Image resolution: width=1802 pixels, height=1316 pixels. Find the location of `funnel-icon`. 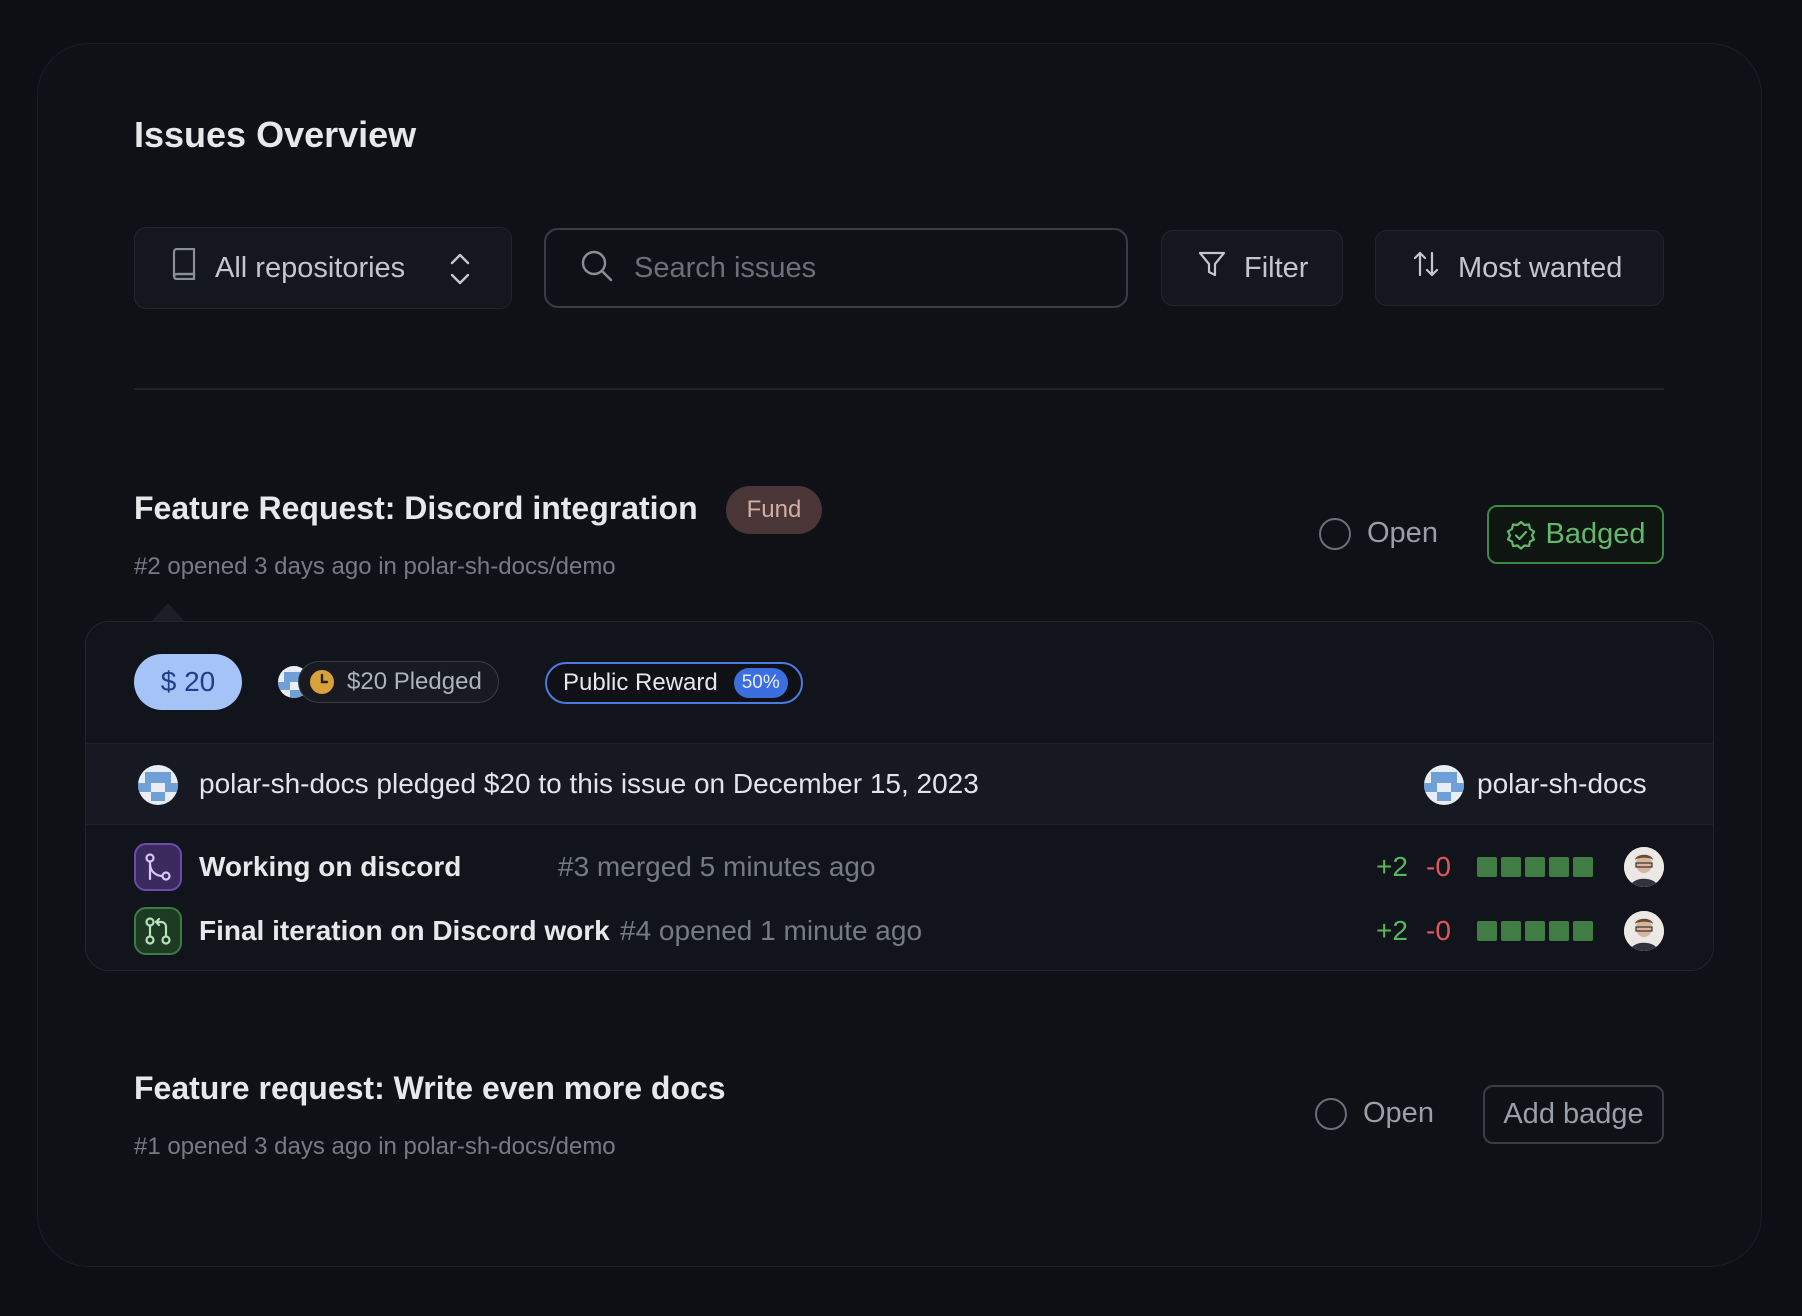

funnel-icon is located at coordinates (1212, 268).